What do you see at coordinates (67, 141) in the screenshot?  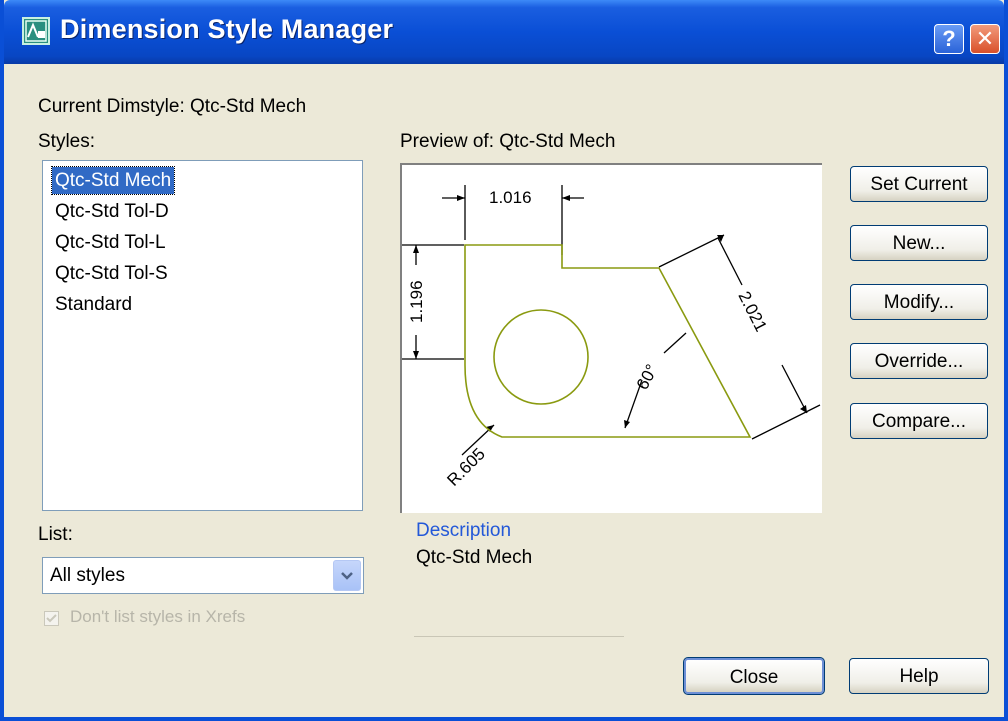 I see `styles-label: Styles:` at bounding box center [67, 141].